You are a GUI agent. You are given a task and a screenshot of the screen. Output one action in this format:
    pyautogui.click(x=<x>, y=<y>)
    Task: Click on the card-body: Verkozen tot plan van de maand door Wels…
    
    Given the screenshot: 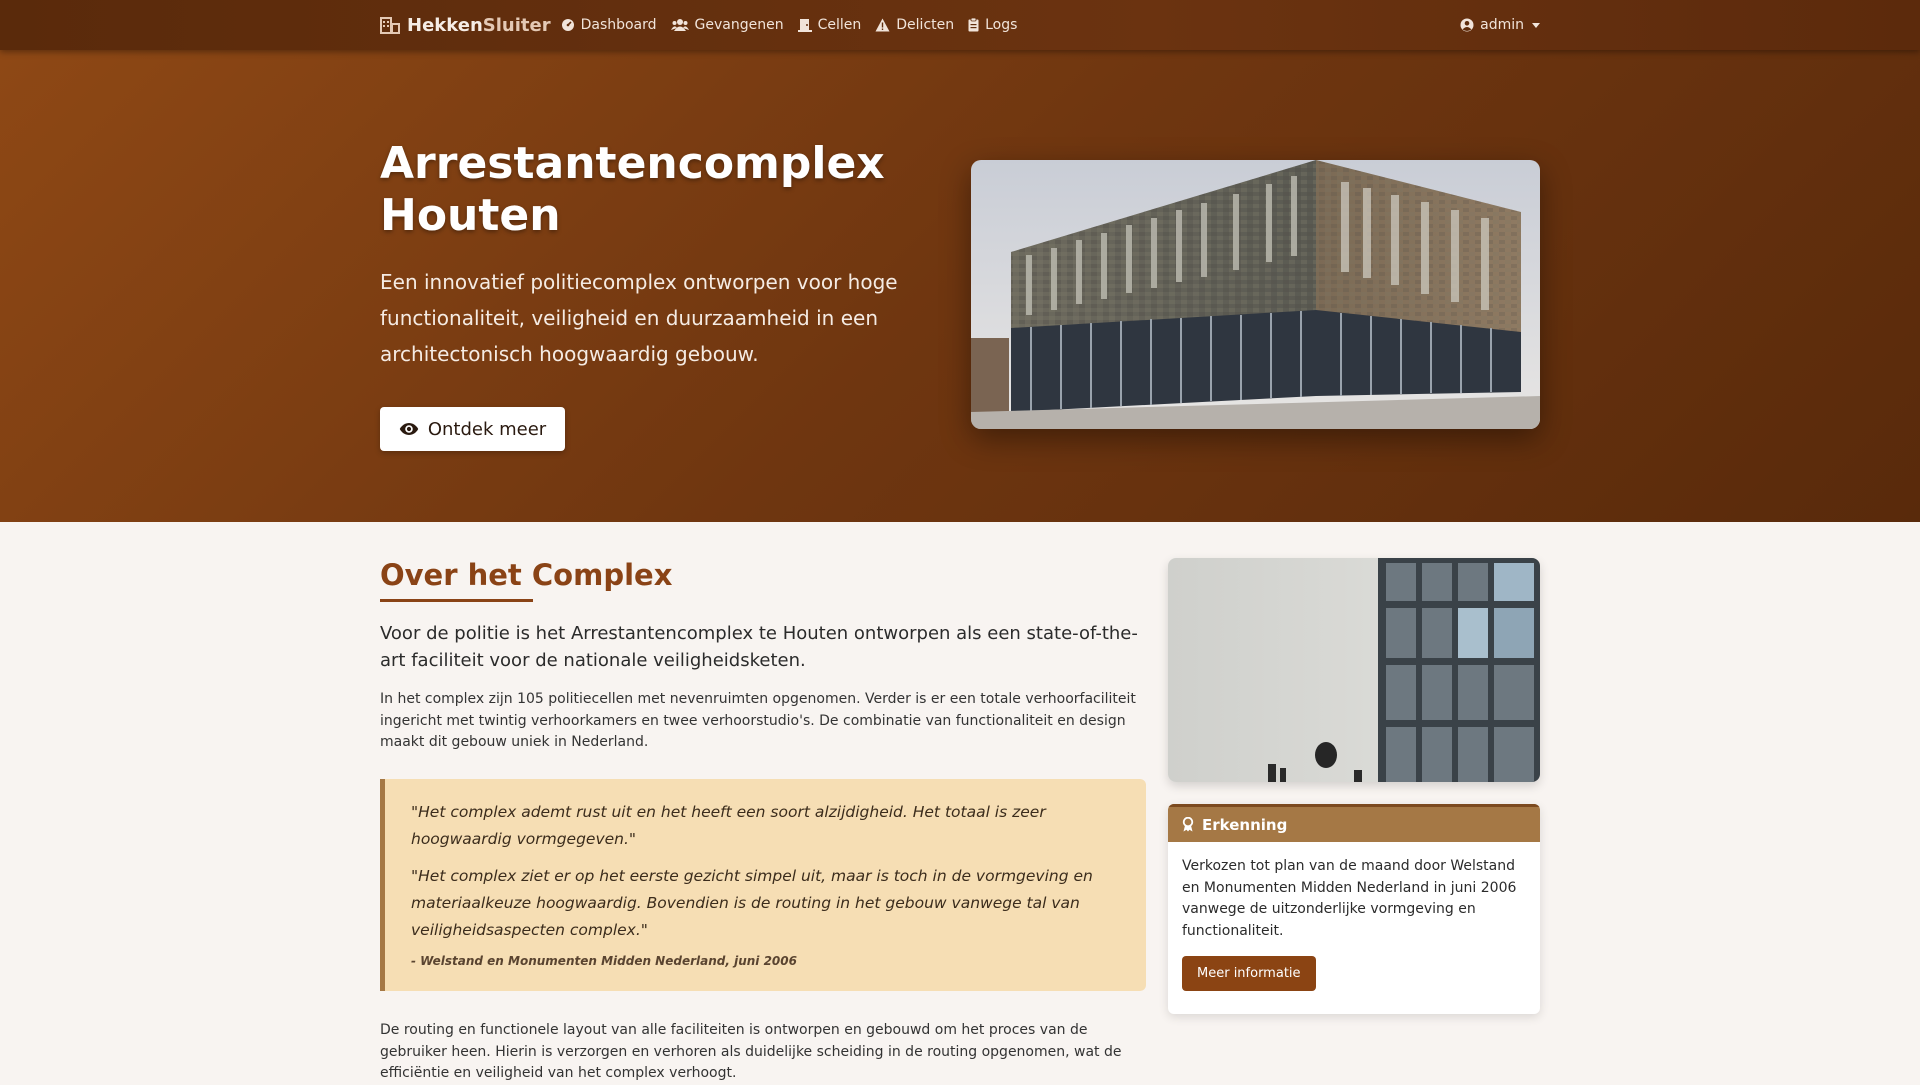 What is the action you would take?
    pyautogui.click(x=1354, y=916)
    